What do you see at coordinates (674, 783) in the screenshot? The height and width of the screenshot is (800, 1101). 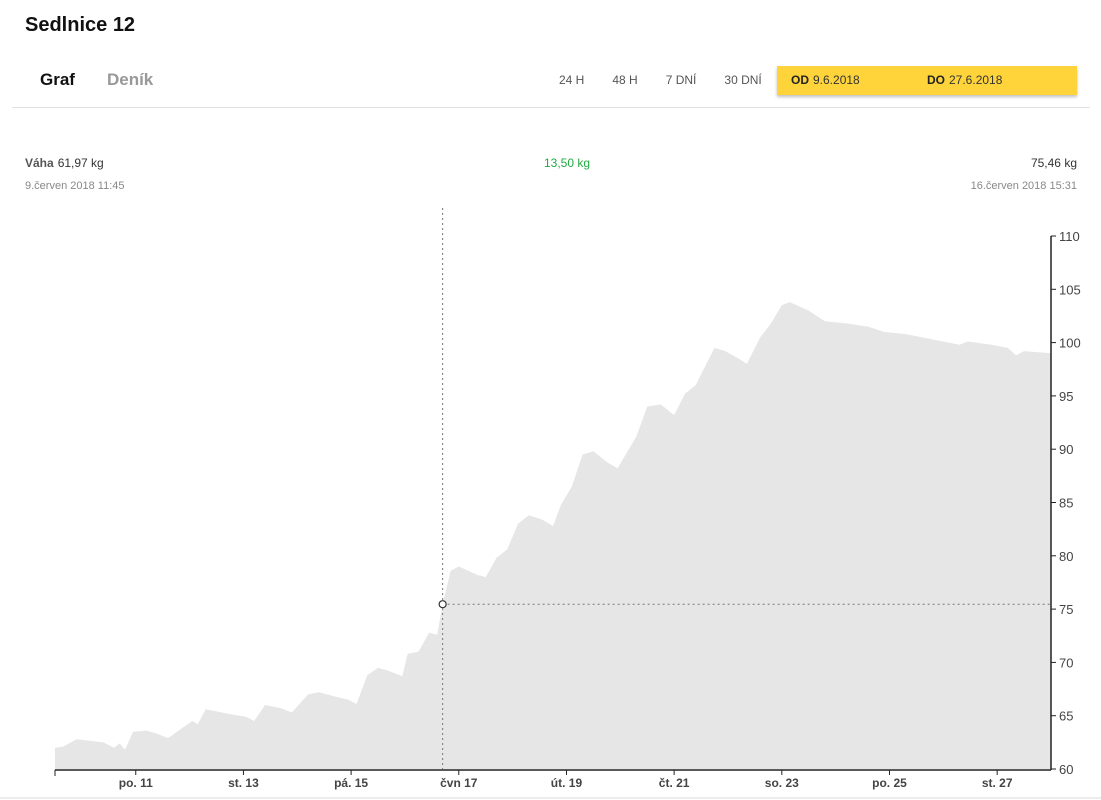 I see `x-tick-label: čt. 21` at bounding box center [674, 783].